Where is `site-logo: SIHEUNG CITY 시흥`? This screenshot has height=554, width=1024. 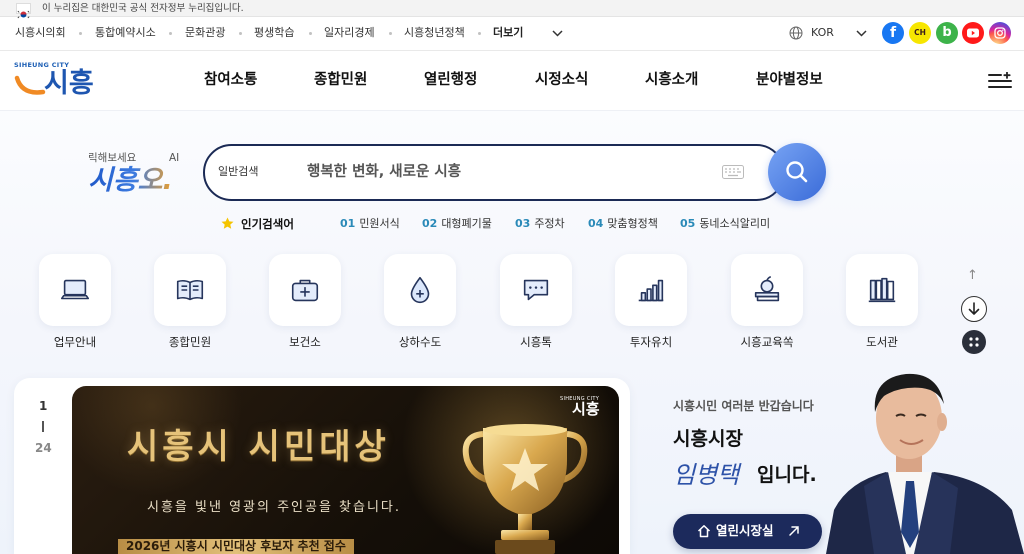 site-logo: SIHEUNG CITY 시흥 is located at coordinates (58, 81).